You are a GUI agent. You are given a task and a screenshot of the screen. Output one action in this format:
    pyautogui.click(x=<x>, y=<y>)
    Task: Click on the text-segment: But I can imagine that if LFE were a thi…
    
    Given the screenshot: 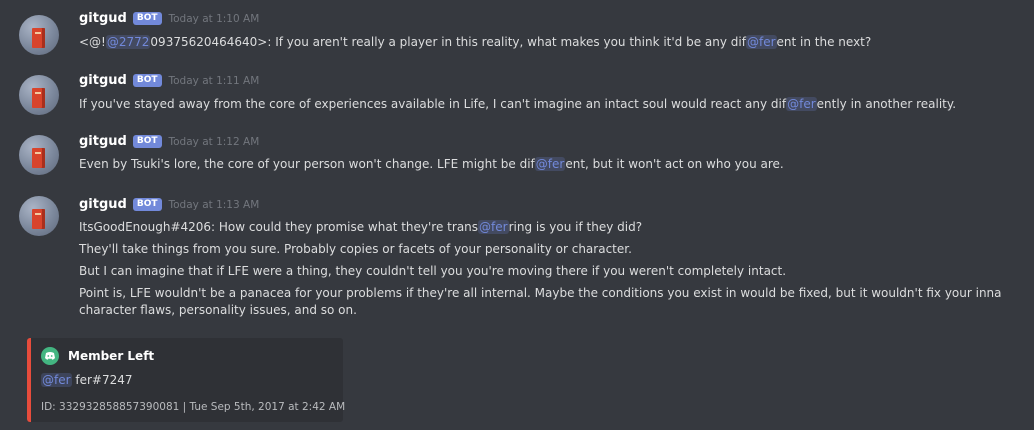 What is the action you would take?
    pyautogui.click(x=433, y=271)
    